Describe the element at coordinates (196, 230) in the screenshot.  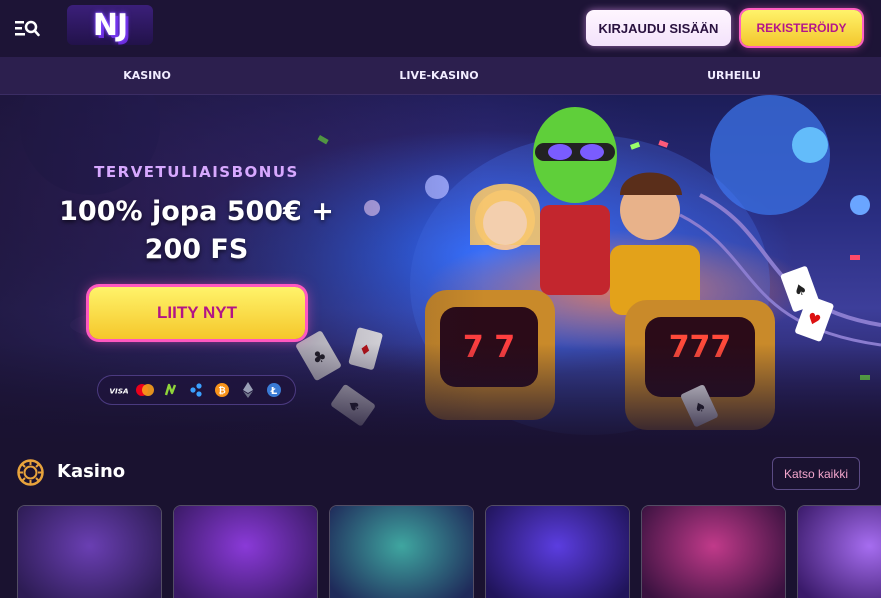
I see `promo-title: 100% jopa 500€ + 200 FS` at that location.